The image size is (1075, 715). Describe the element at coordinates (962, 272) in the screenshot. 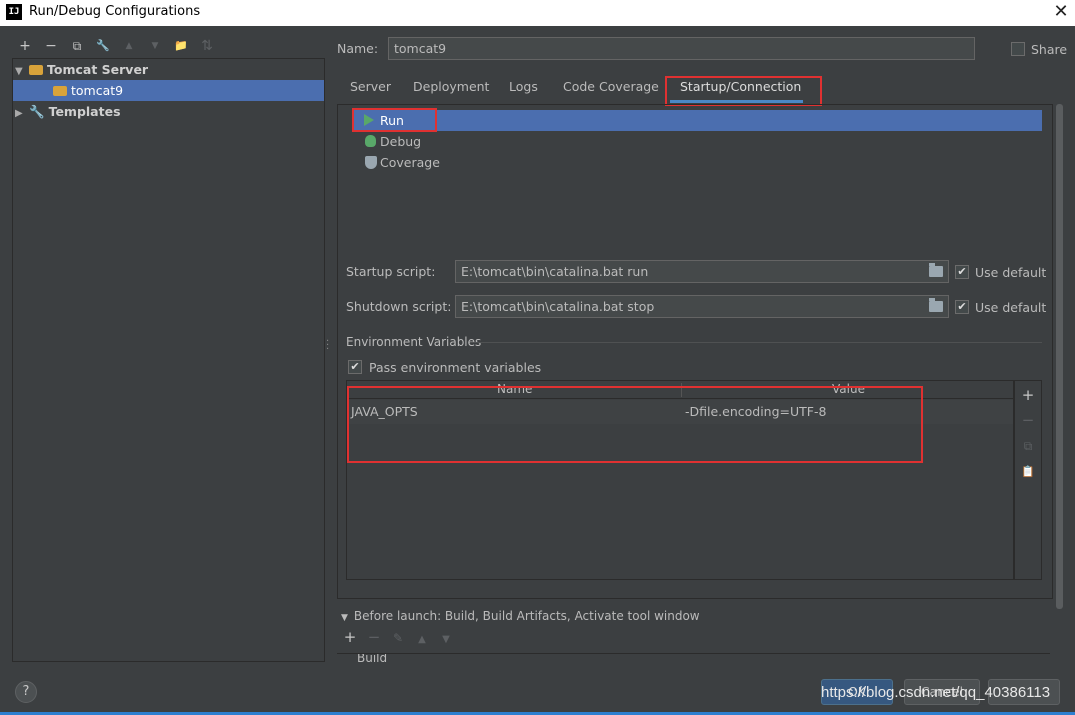

I see `startup-use-default-checkbox: ✔` at that location.